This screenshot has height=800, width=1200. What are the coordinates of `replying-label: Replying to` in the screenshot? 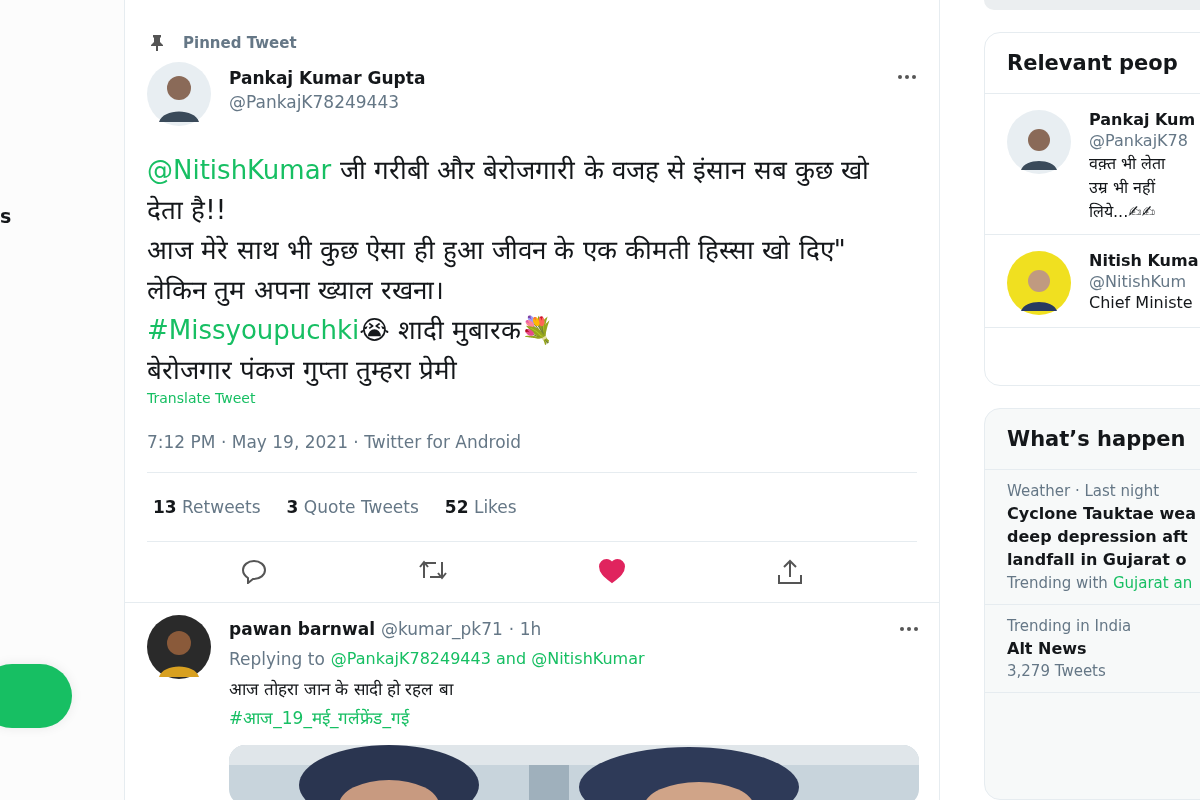 It's located at (277, 659).